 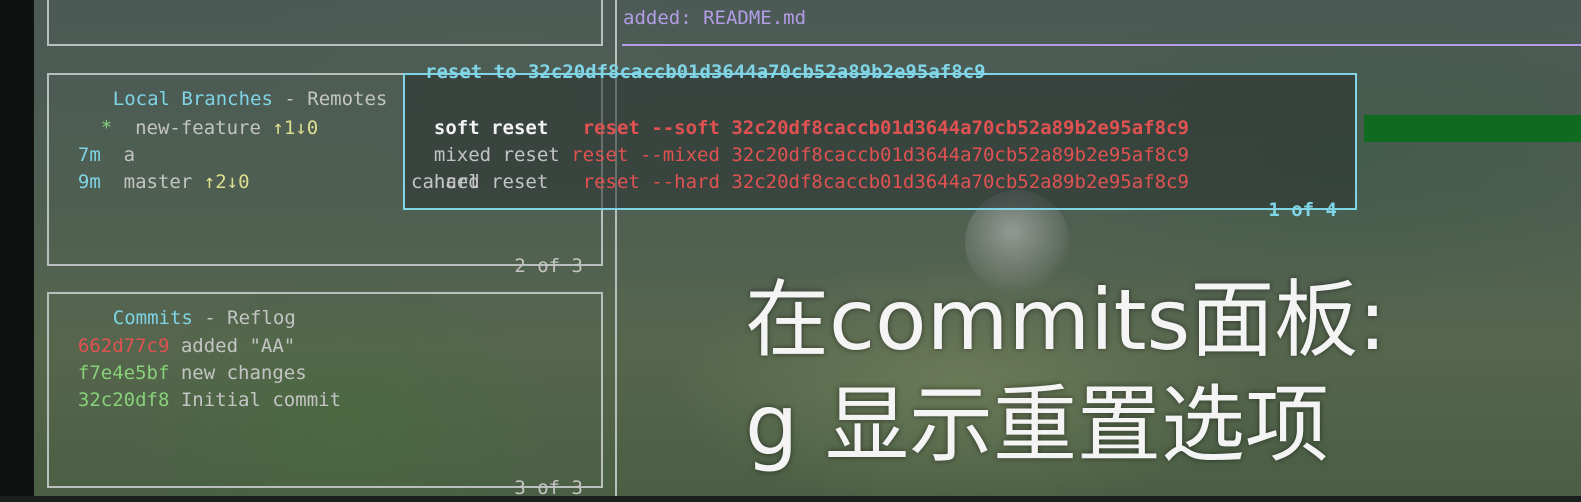 I want to click on commit-hash: 32c20df8, so click(x=123, y=400).